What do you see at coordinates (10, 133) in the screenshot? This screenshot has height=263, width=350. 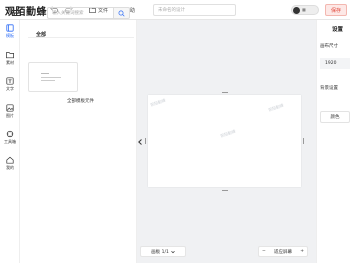 I see `toolbox-icon` at bounding box center [10, 133].